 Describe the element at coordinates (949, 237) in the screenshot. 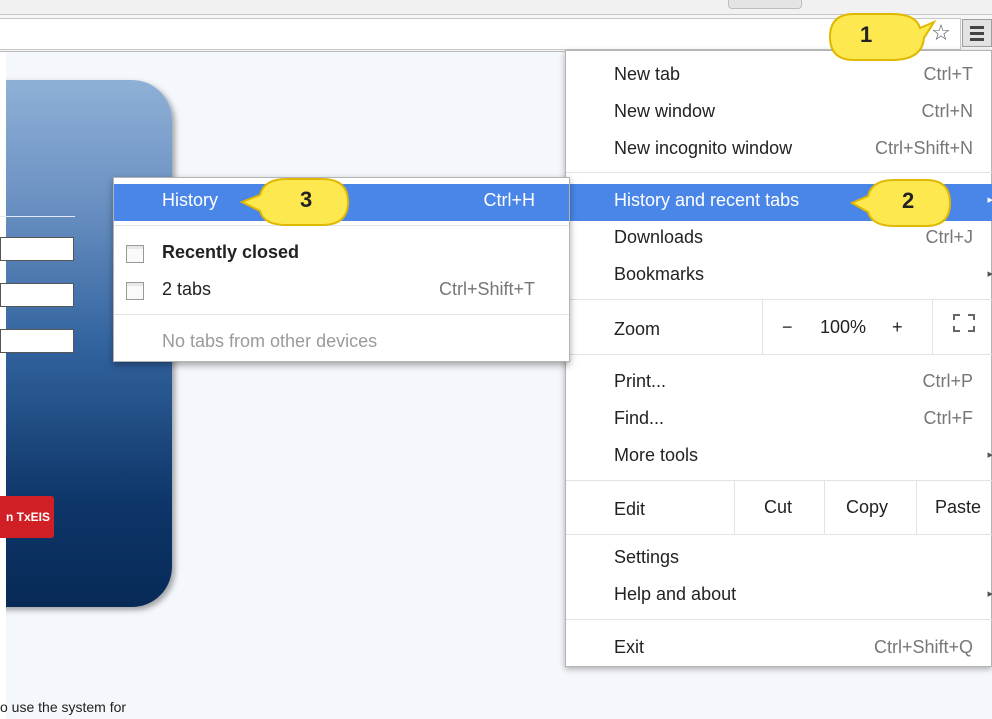

I see `menu-item-shortcut: Ctrl+J` at that location.